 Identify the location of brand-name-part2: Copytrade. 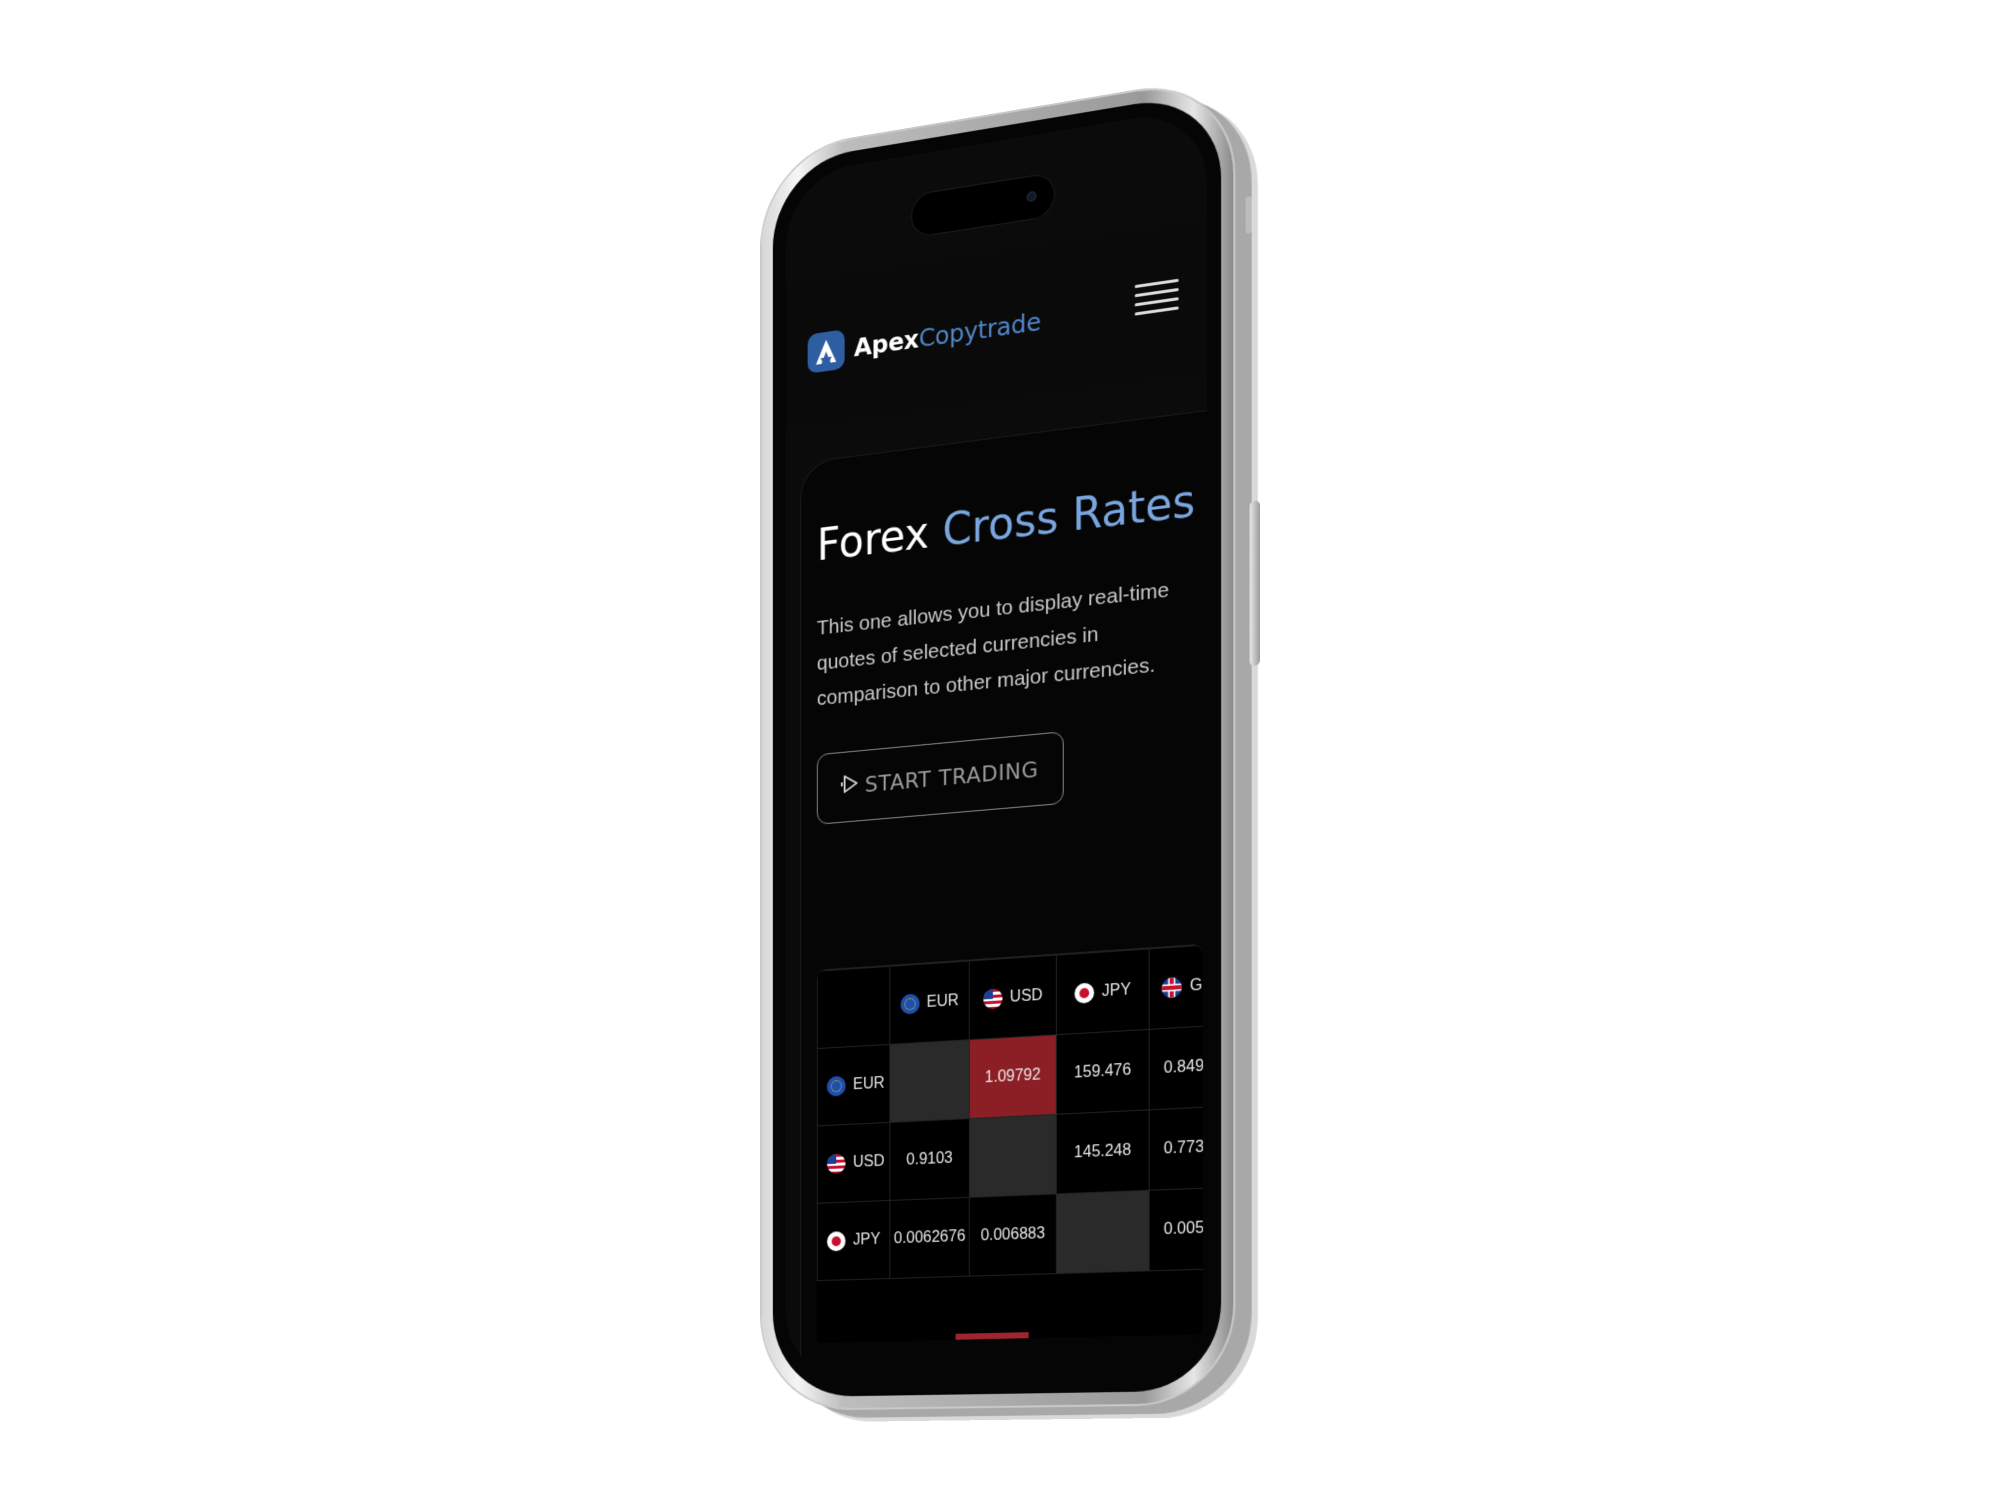
(979, 329).